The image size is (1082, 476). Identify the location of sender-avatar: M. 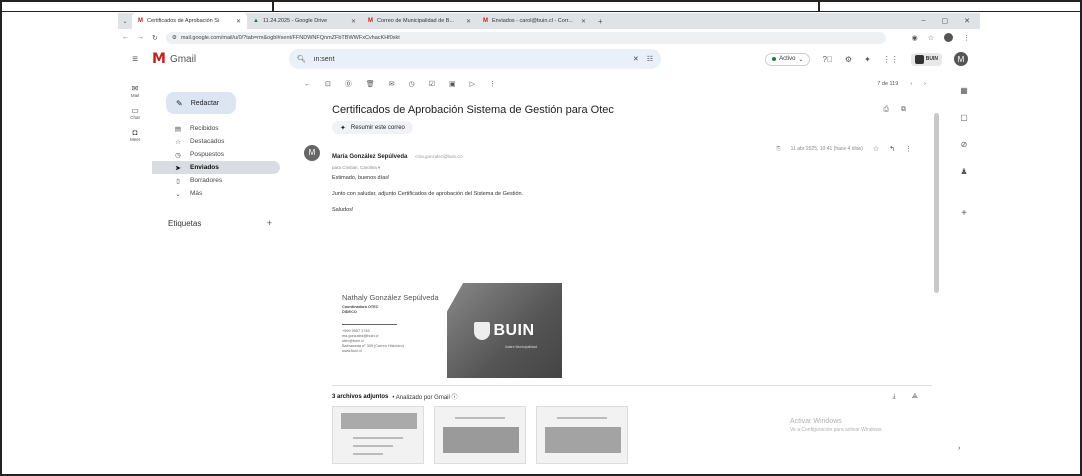
(312, 152).